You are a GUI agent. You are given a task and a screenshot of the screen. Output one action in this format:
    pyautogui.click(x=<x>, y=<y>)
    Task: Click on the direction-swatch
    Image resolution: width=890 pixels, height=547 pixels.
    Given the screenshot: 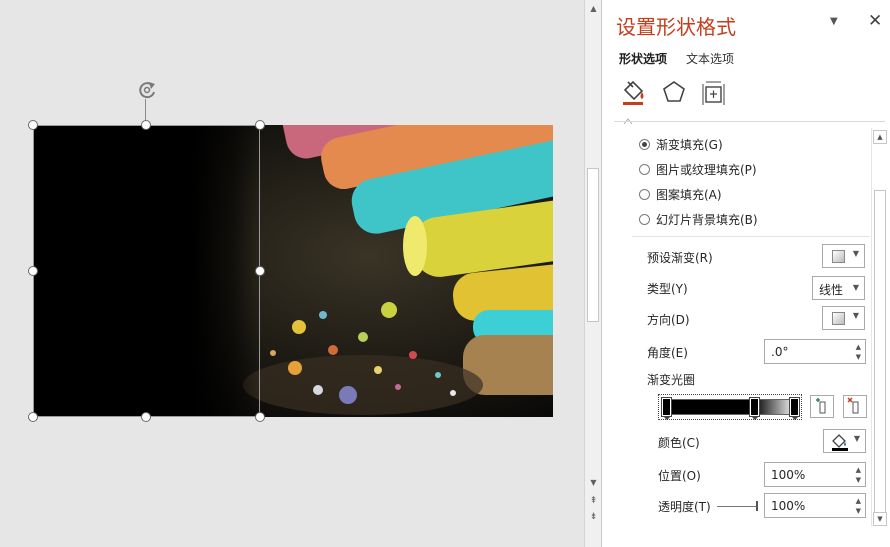 What is the action you would take?
    pyautogui.click(x=838, y=318)
    